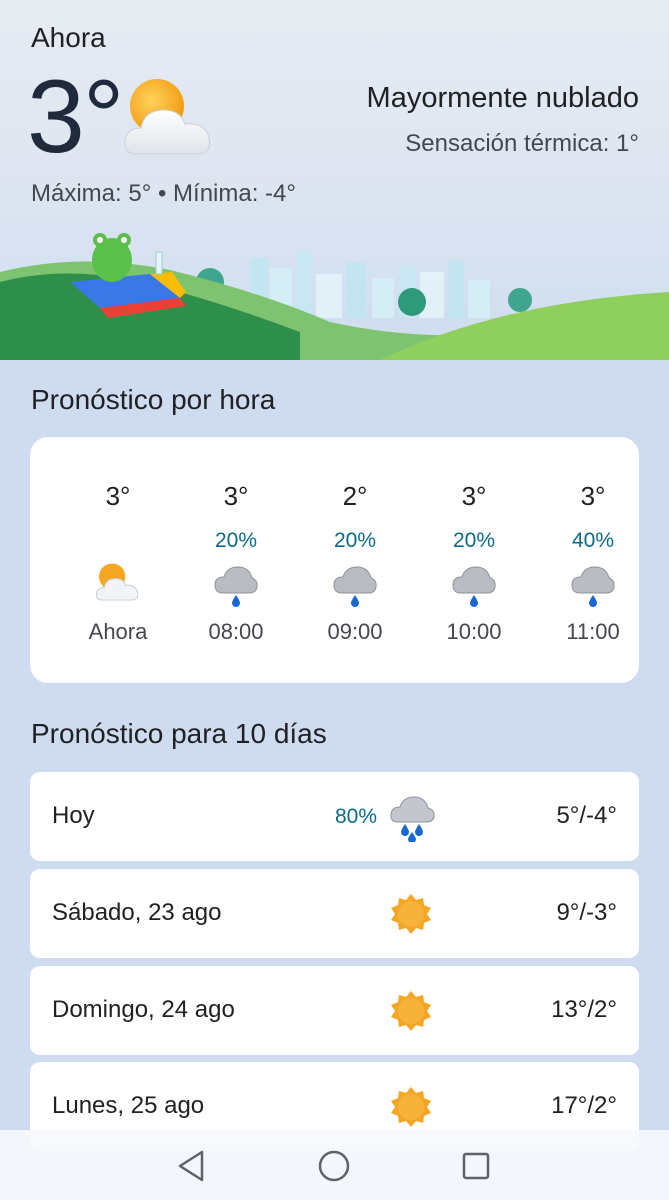  What do you see at coordinates (584, 1009) in the screenshot?
I see `daily-high-low: 13°/2°` at bounding box center [584, 1009].